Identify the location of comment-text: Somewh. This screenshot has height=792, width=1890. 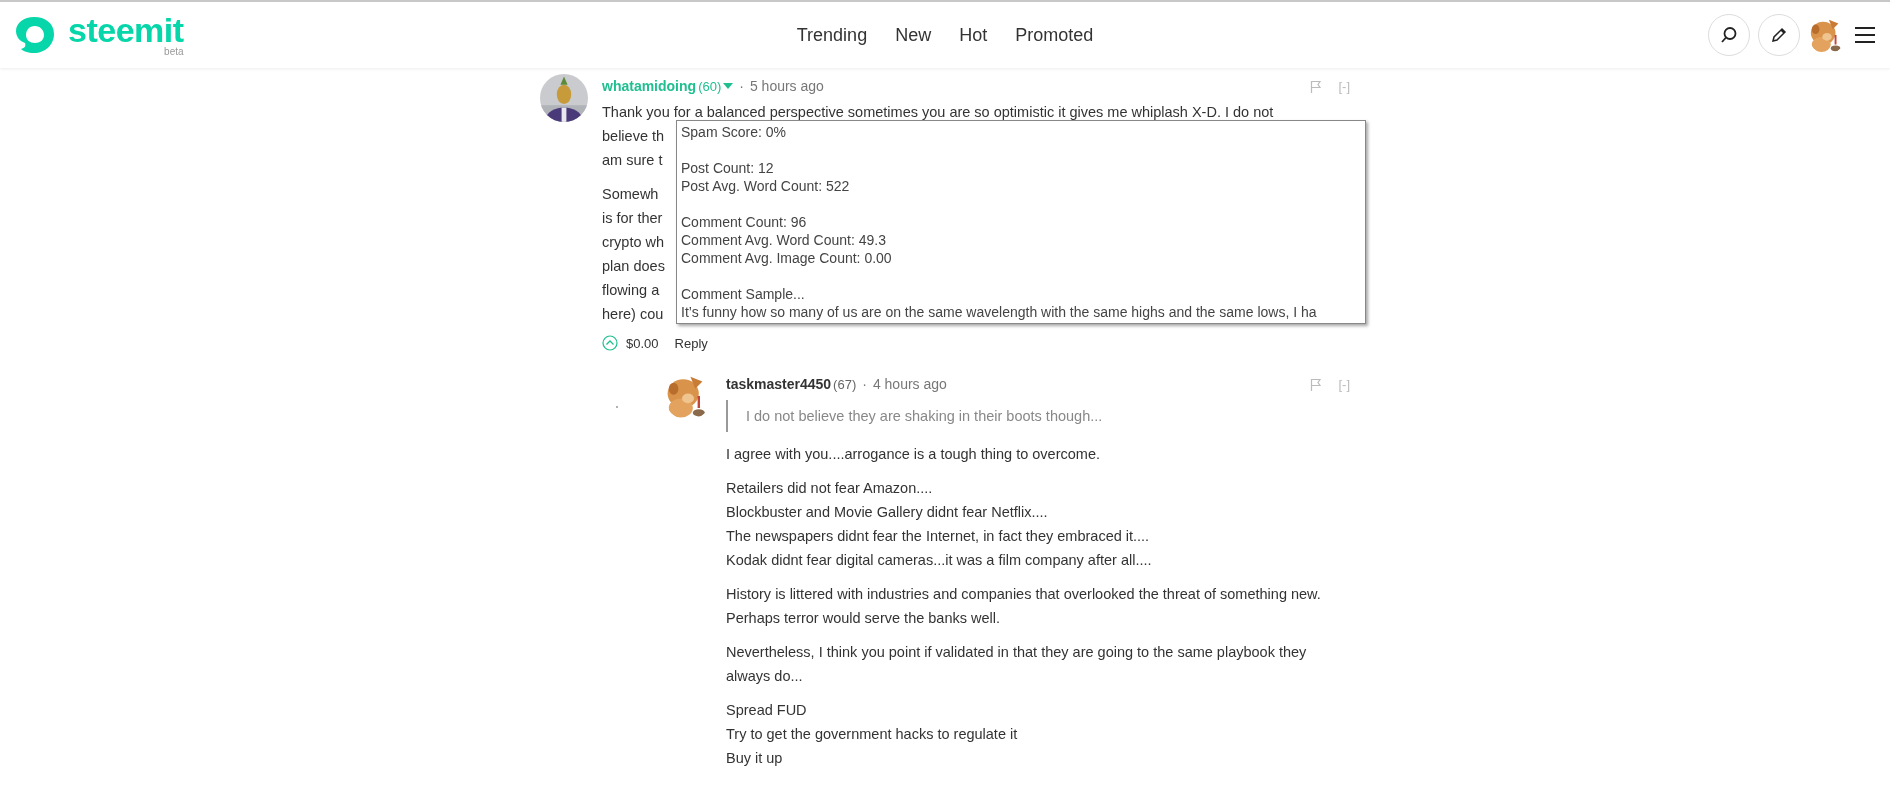
(630, 194).